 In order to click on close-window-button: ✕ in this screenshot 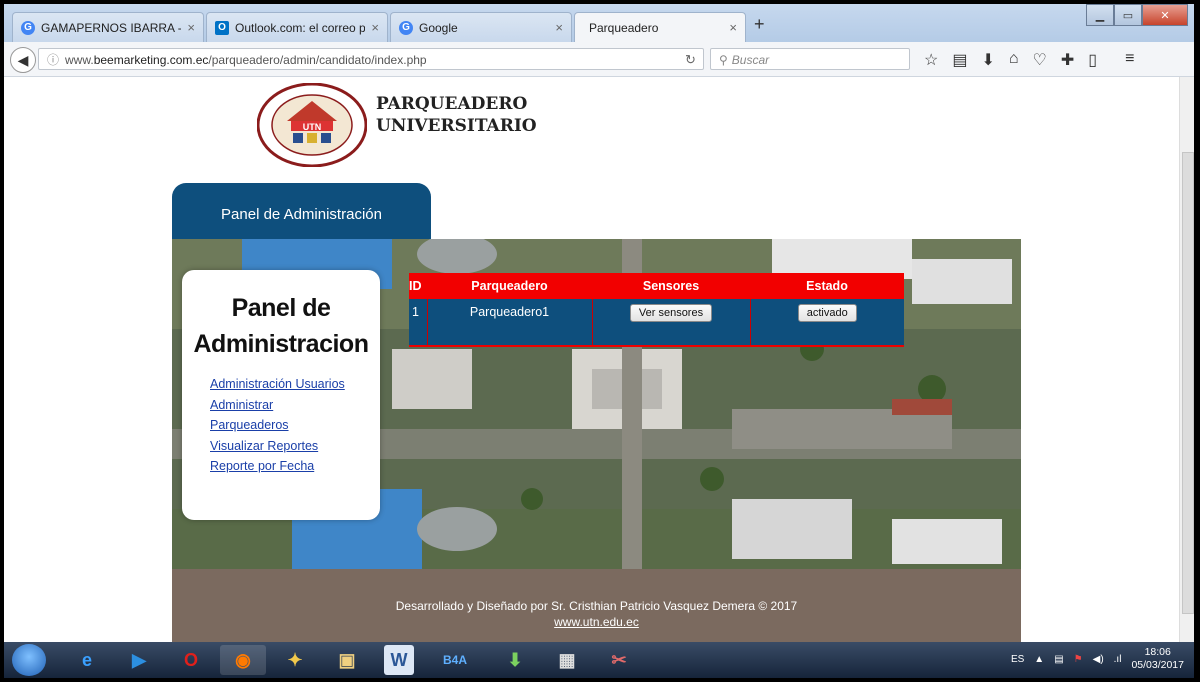, I will do `click(1165, 15)`.